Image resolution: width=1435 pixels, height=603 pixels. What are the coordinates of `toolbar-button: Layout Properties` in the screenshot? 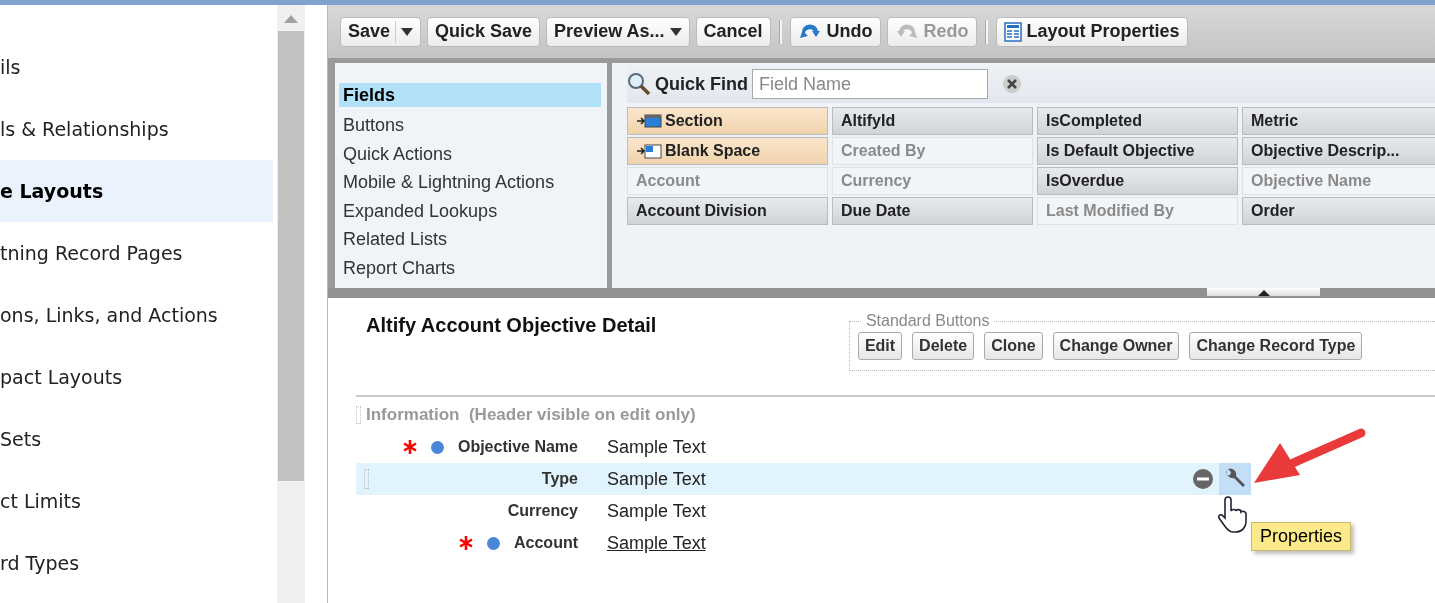 It's located at (1091, 31).